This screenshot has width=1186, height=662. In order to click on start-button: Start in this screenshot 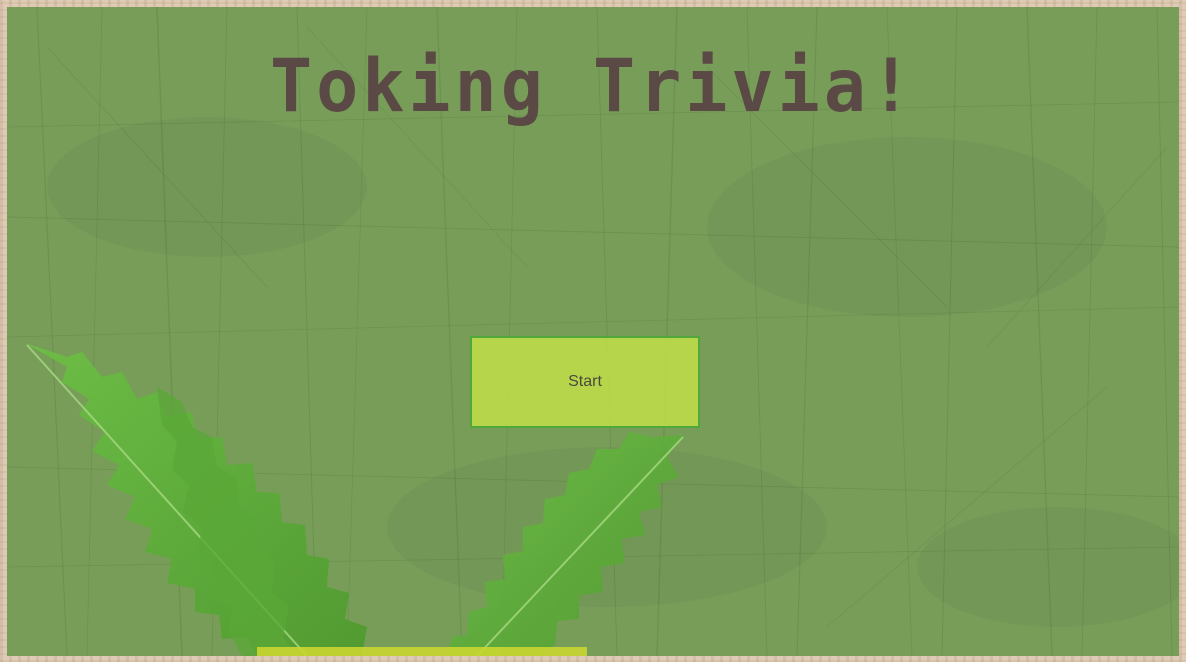, I will do `click(585, 382)`.